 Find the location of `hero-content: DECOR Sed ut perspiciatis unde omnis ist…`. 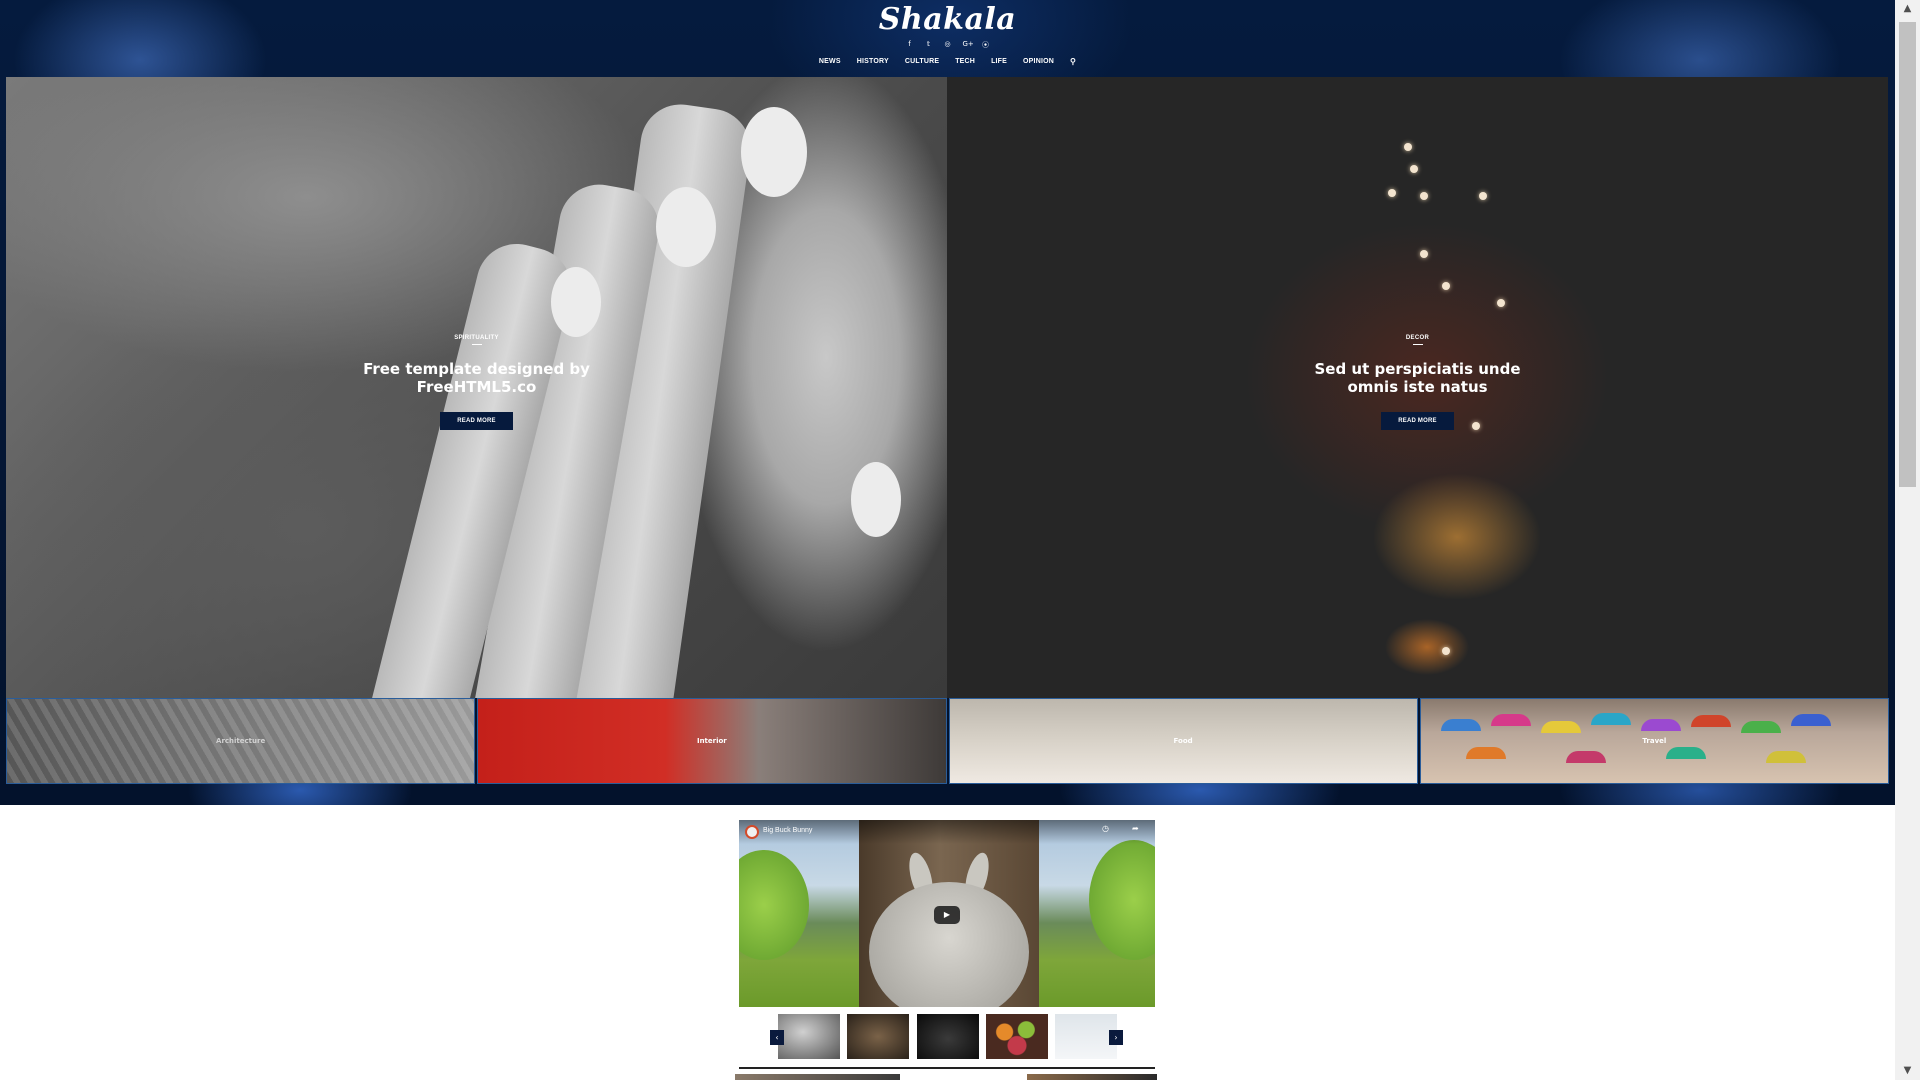

hero-content: DECOR Sed ut perspiciatis unde omnis ist… is located at coordinates (1417, 382).